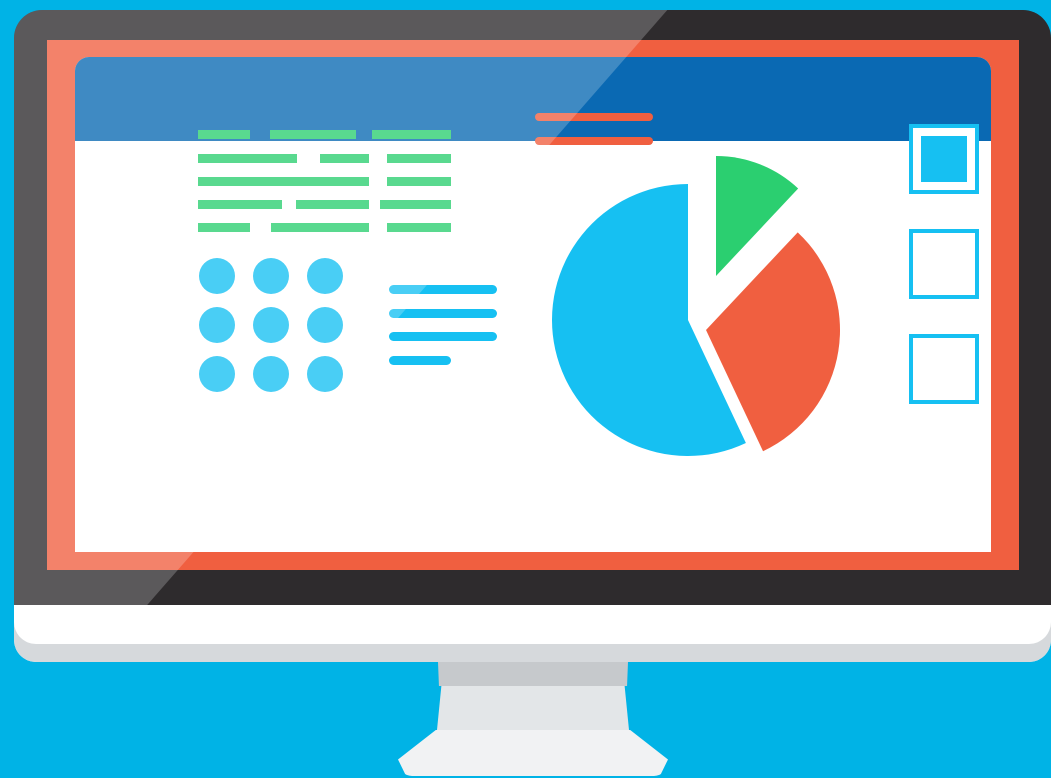 This screenshot has width=1051, height=778. What do you see at coordinates (533, 99) in the screenshot?
I see `screen-header-bar` at bounding box center [533, 99].